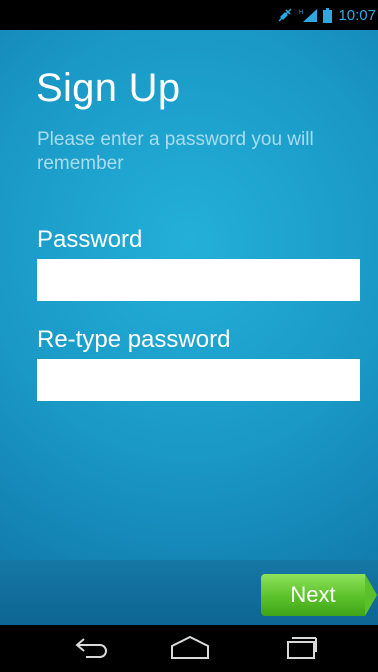 The image size is (378, 672). I want to click on password-input, so click(198, 280).